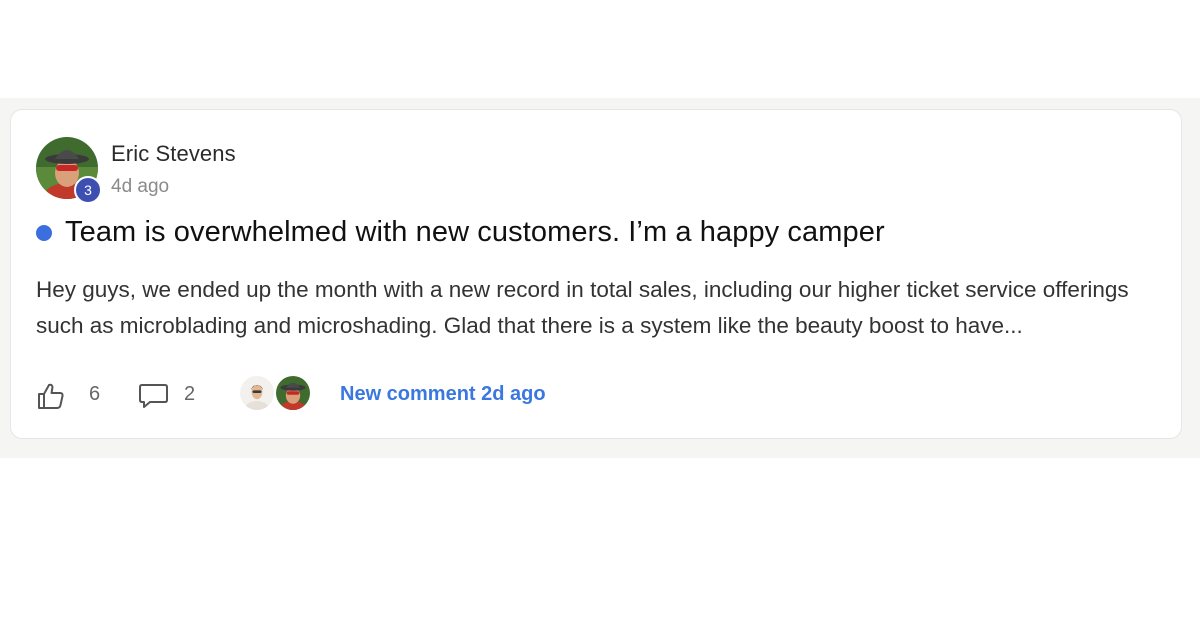  What do you see at coordinates (69, 170) in the screenshot?
I see `author-avatar: 3` at bounding box center [69, 170].